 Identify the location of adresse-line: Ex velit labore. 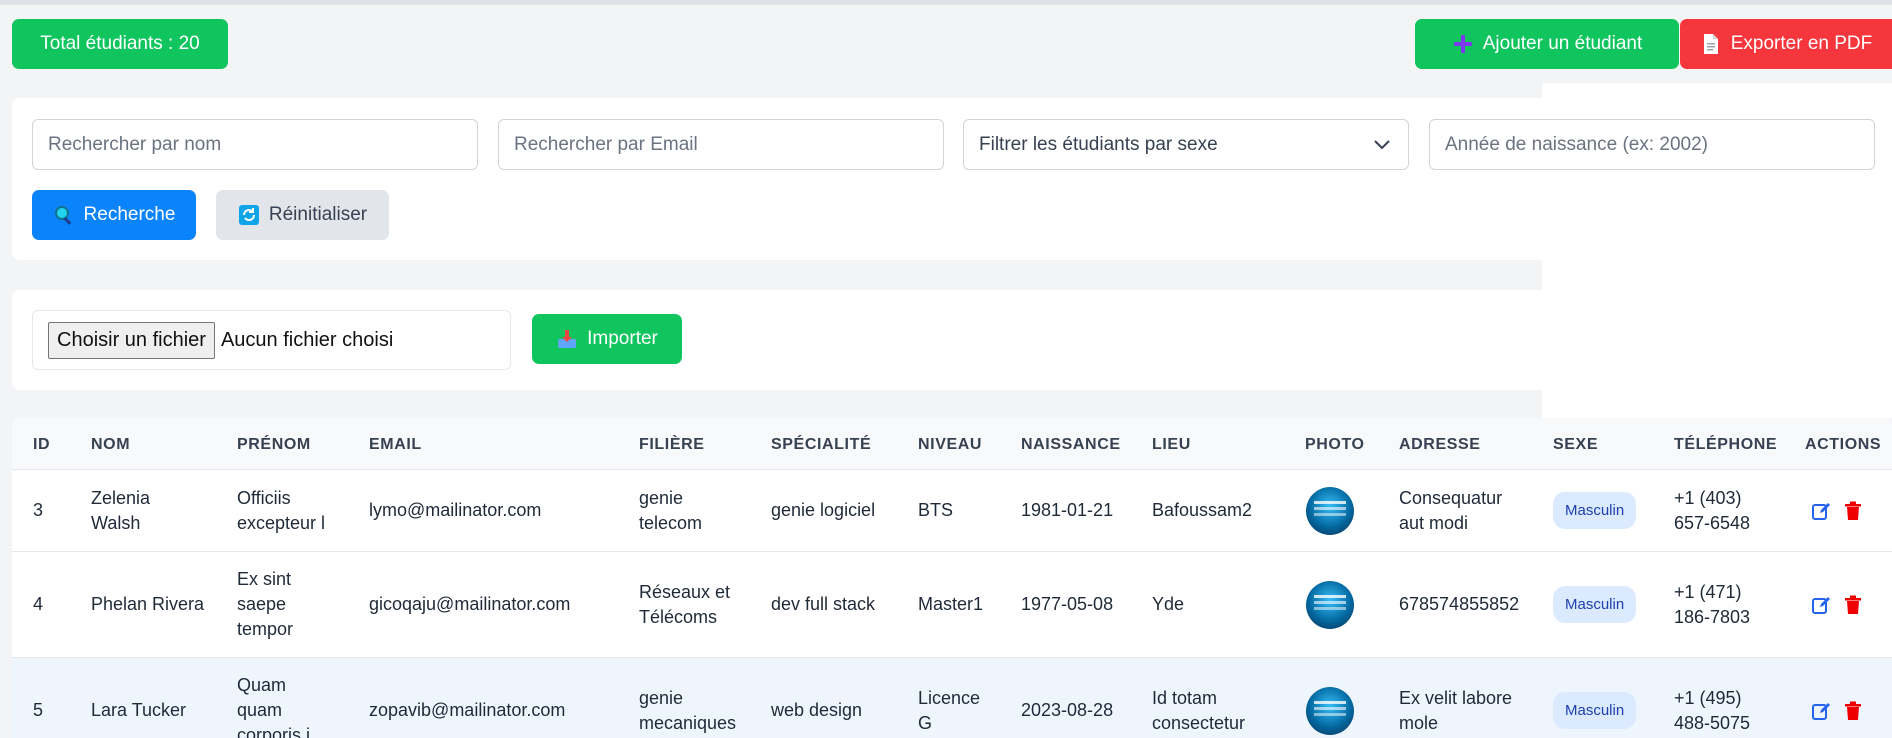
(1456, 697).